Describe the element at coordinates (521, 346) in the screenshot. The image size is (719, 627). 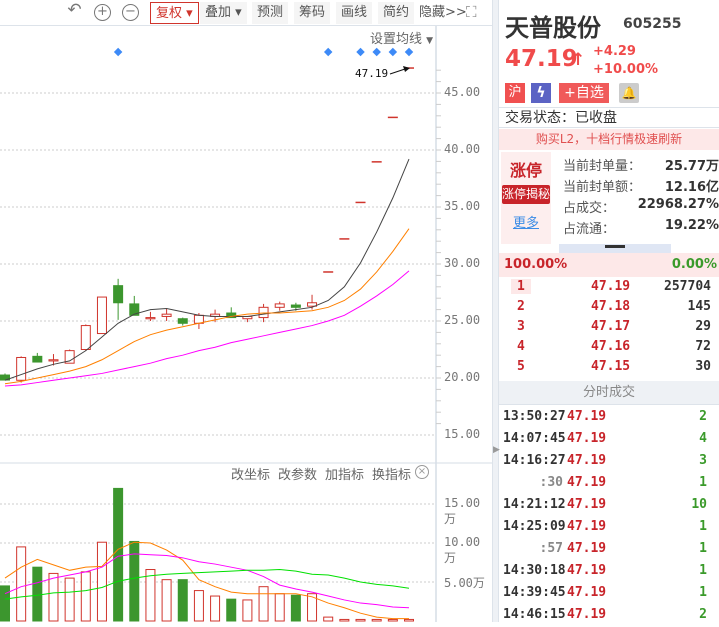
I see `bid-level: 4` at that location.